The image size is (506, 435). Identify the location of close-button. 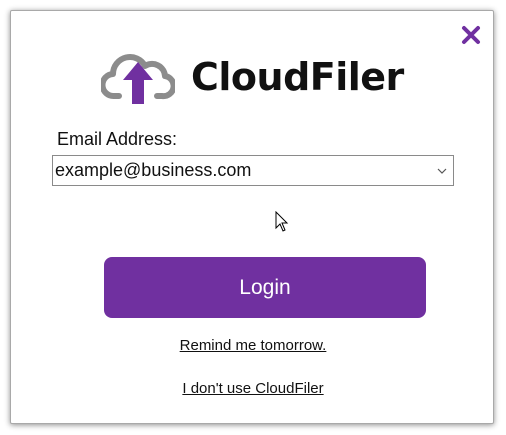
(471, 35).